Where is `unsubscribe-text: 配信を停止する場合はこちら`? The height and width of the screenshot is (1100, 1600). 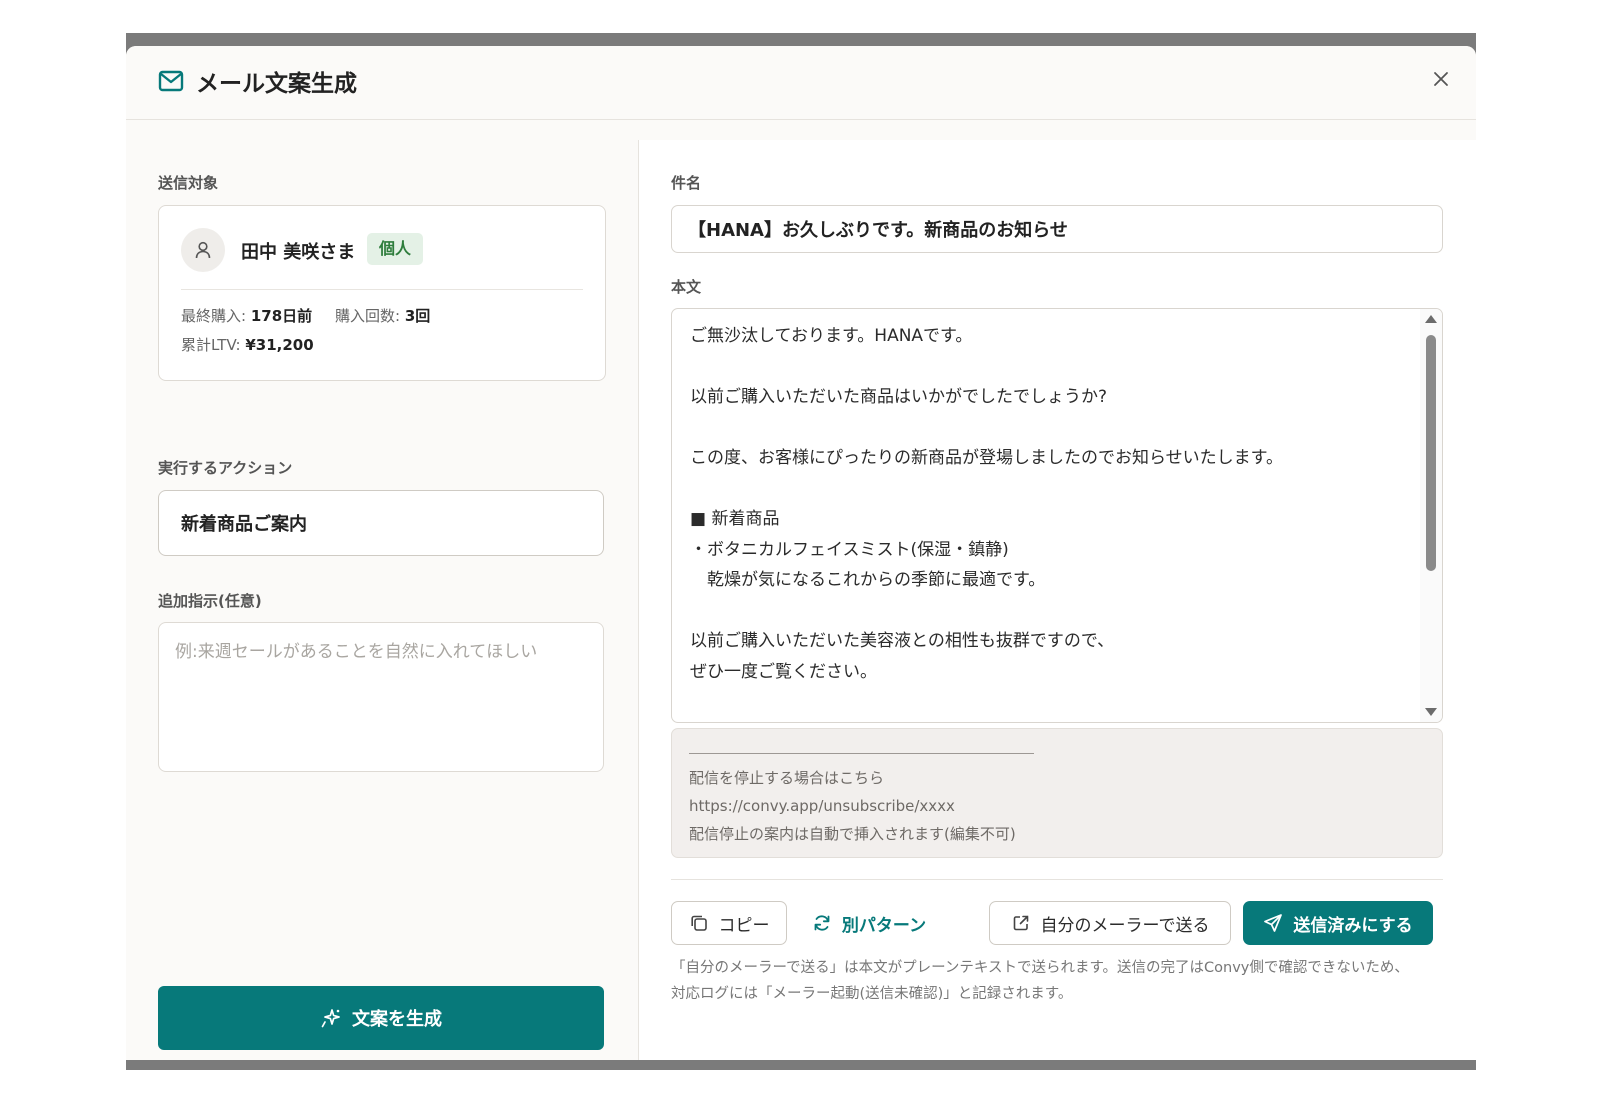 unsubscribe-text: 配信を停止する場合はこちら is located at coordinates (787, 778).